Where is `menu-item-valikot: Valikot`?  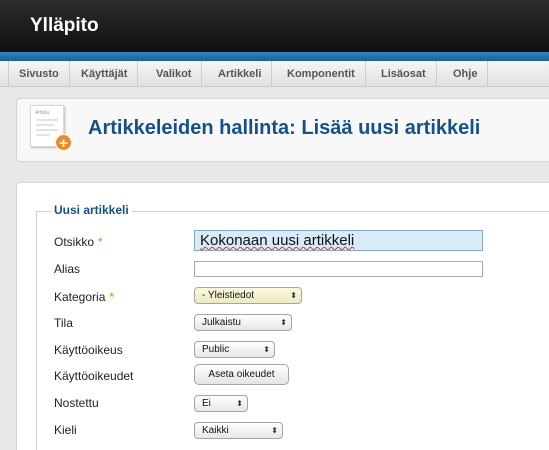
menu-item-valikot: Valikot is located at coordinates (174, 74).